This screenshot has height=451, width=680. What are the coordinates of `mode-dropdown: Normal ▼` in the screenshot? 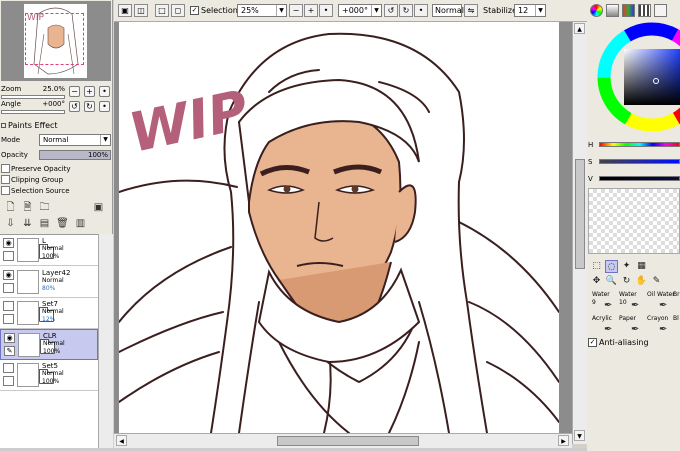 It's located at (75, 140).